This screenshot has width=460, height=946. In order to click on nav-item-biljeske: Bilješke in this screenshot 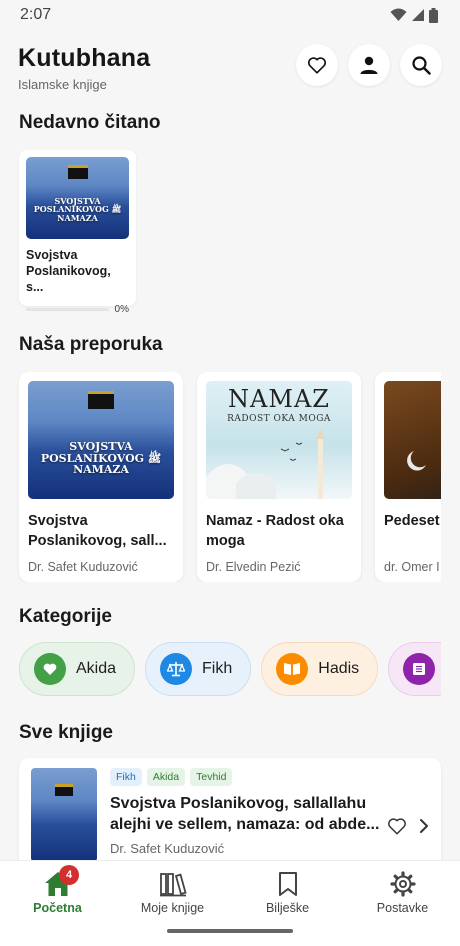, I will do `click(287, 903)`.